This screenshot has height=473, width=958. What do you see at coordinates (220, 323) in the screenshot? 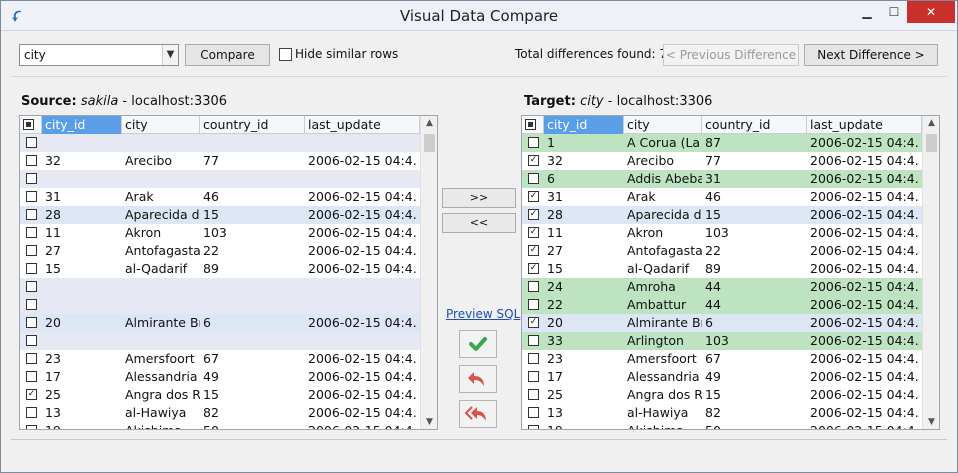
I see `table-row: 20 Almirante Br 6 2006-02-15 04:4.` at bounding box center [220, 323].